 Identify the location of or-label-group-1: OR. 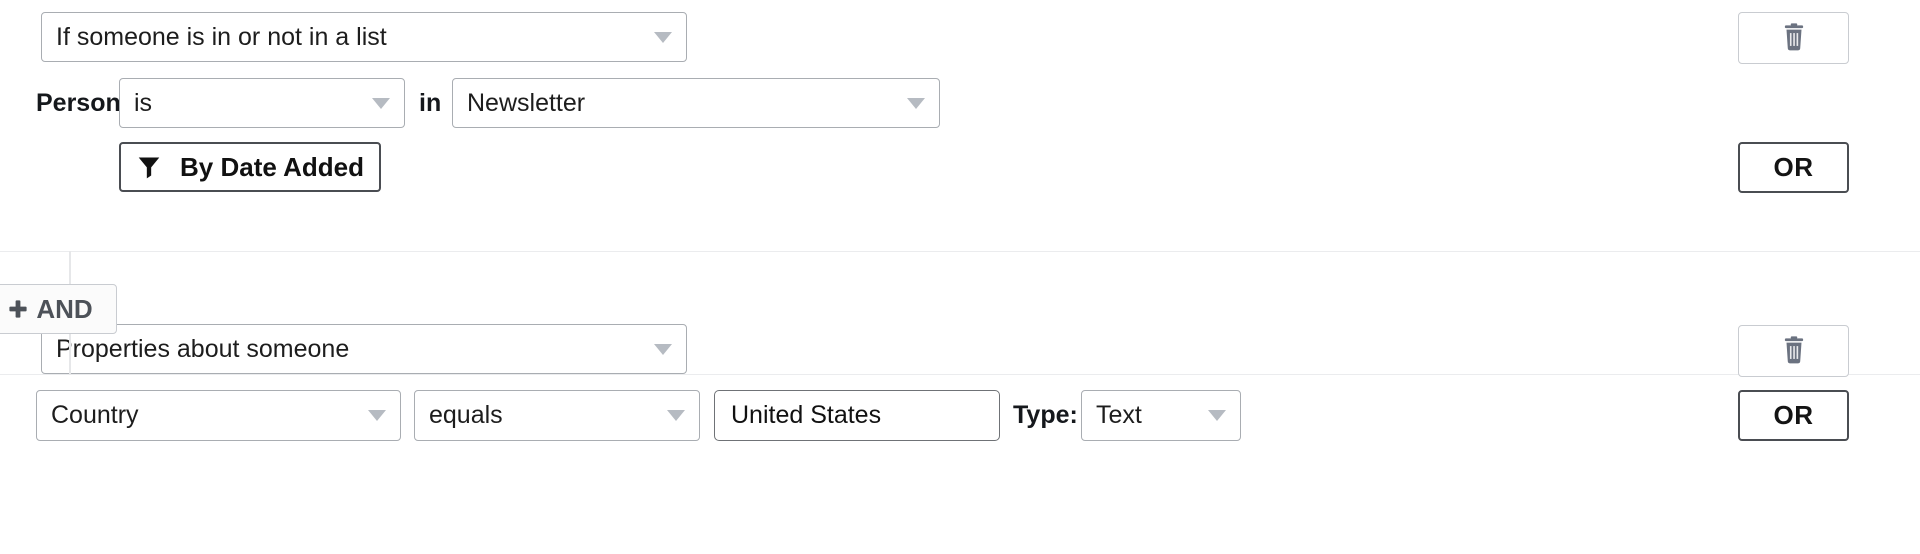
(1793, 167).